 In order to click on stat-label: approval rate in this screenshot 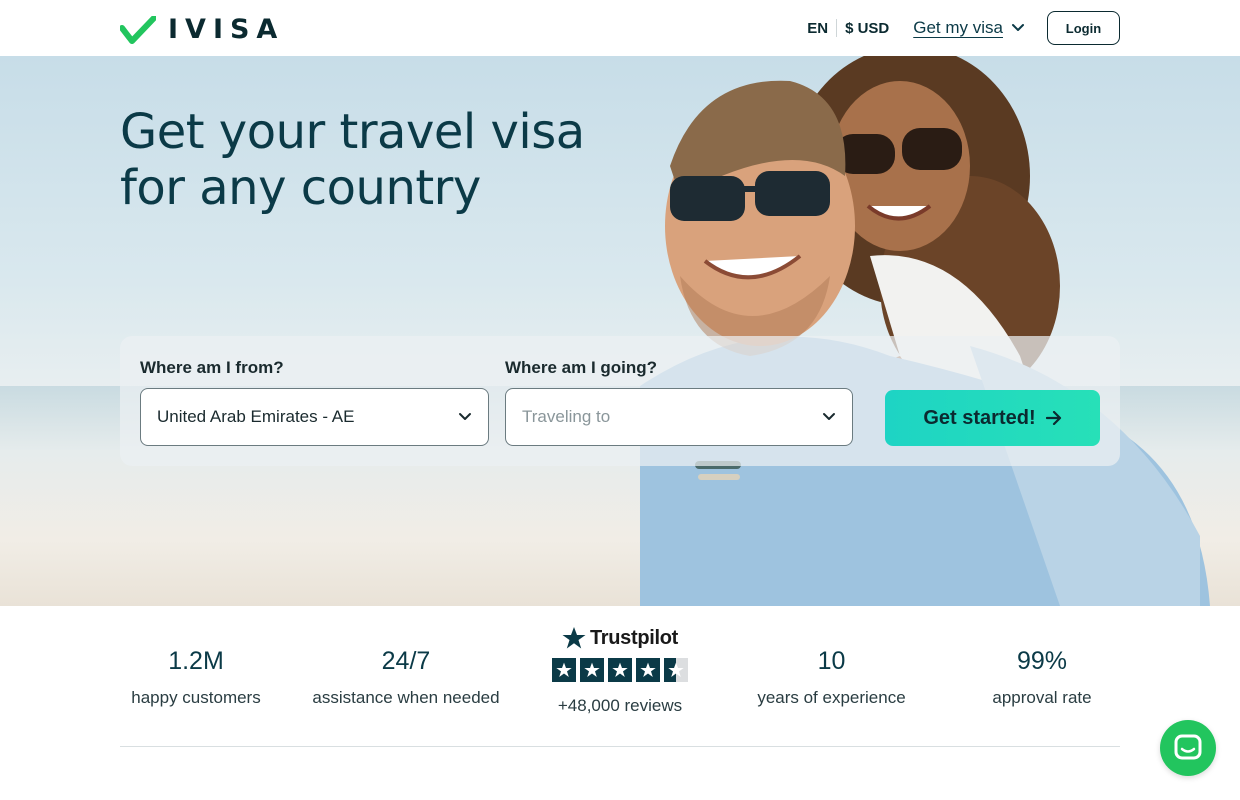, I will do `click(1042, 697)`.